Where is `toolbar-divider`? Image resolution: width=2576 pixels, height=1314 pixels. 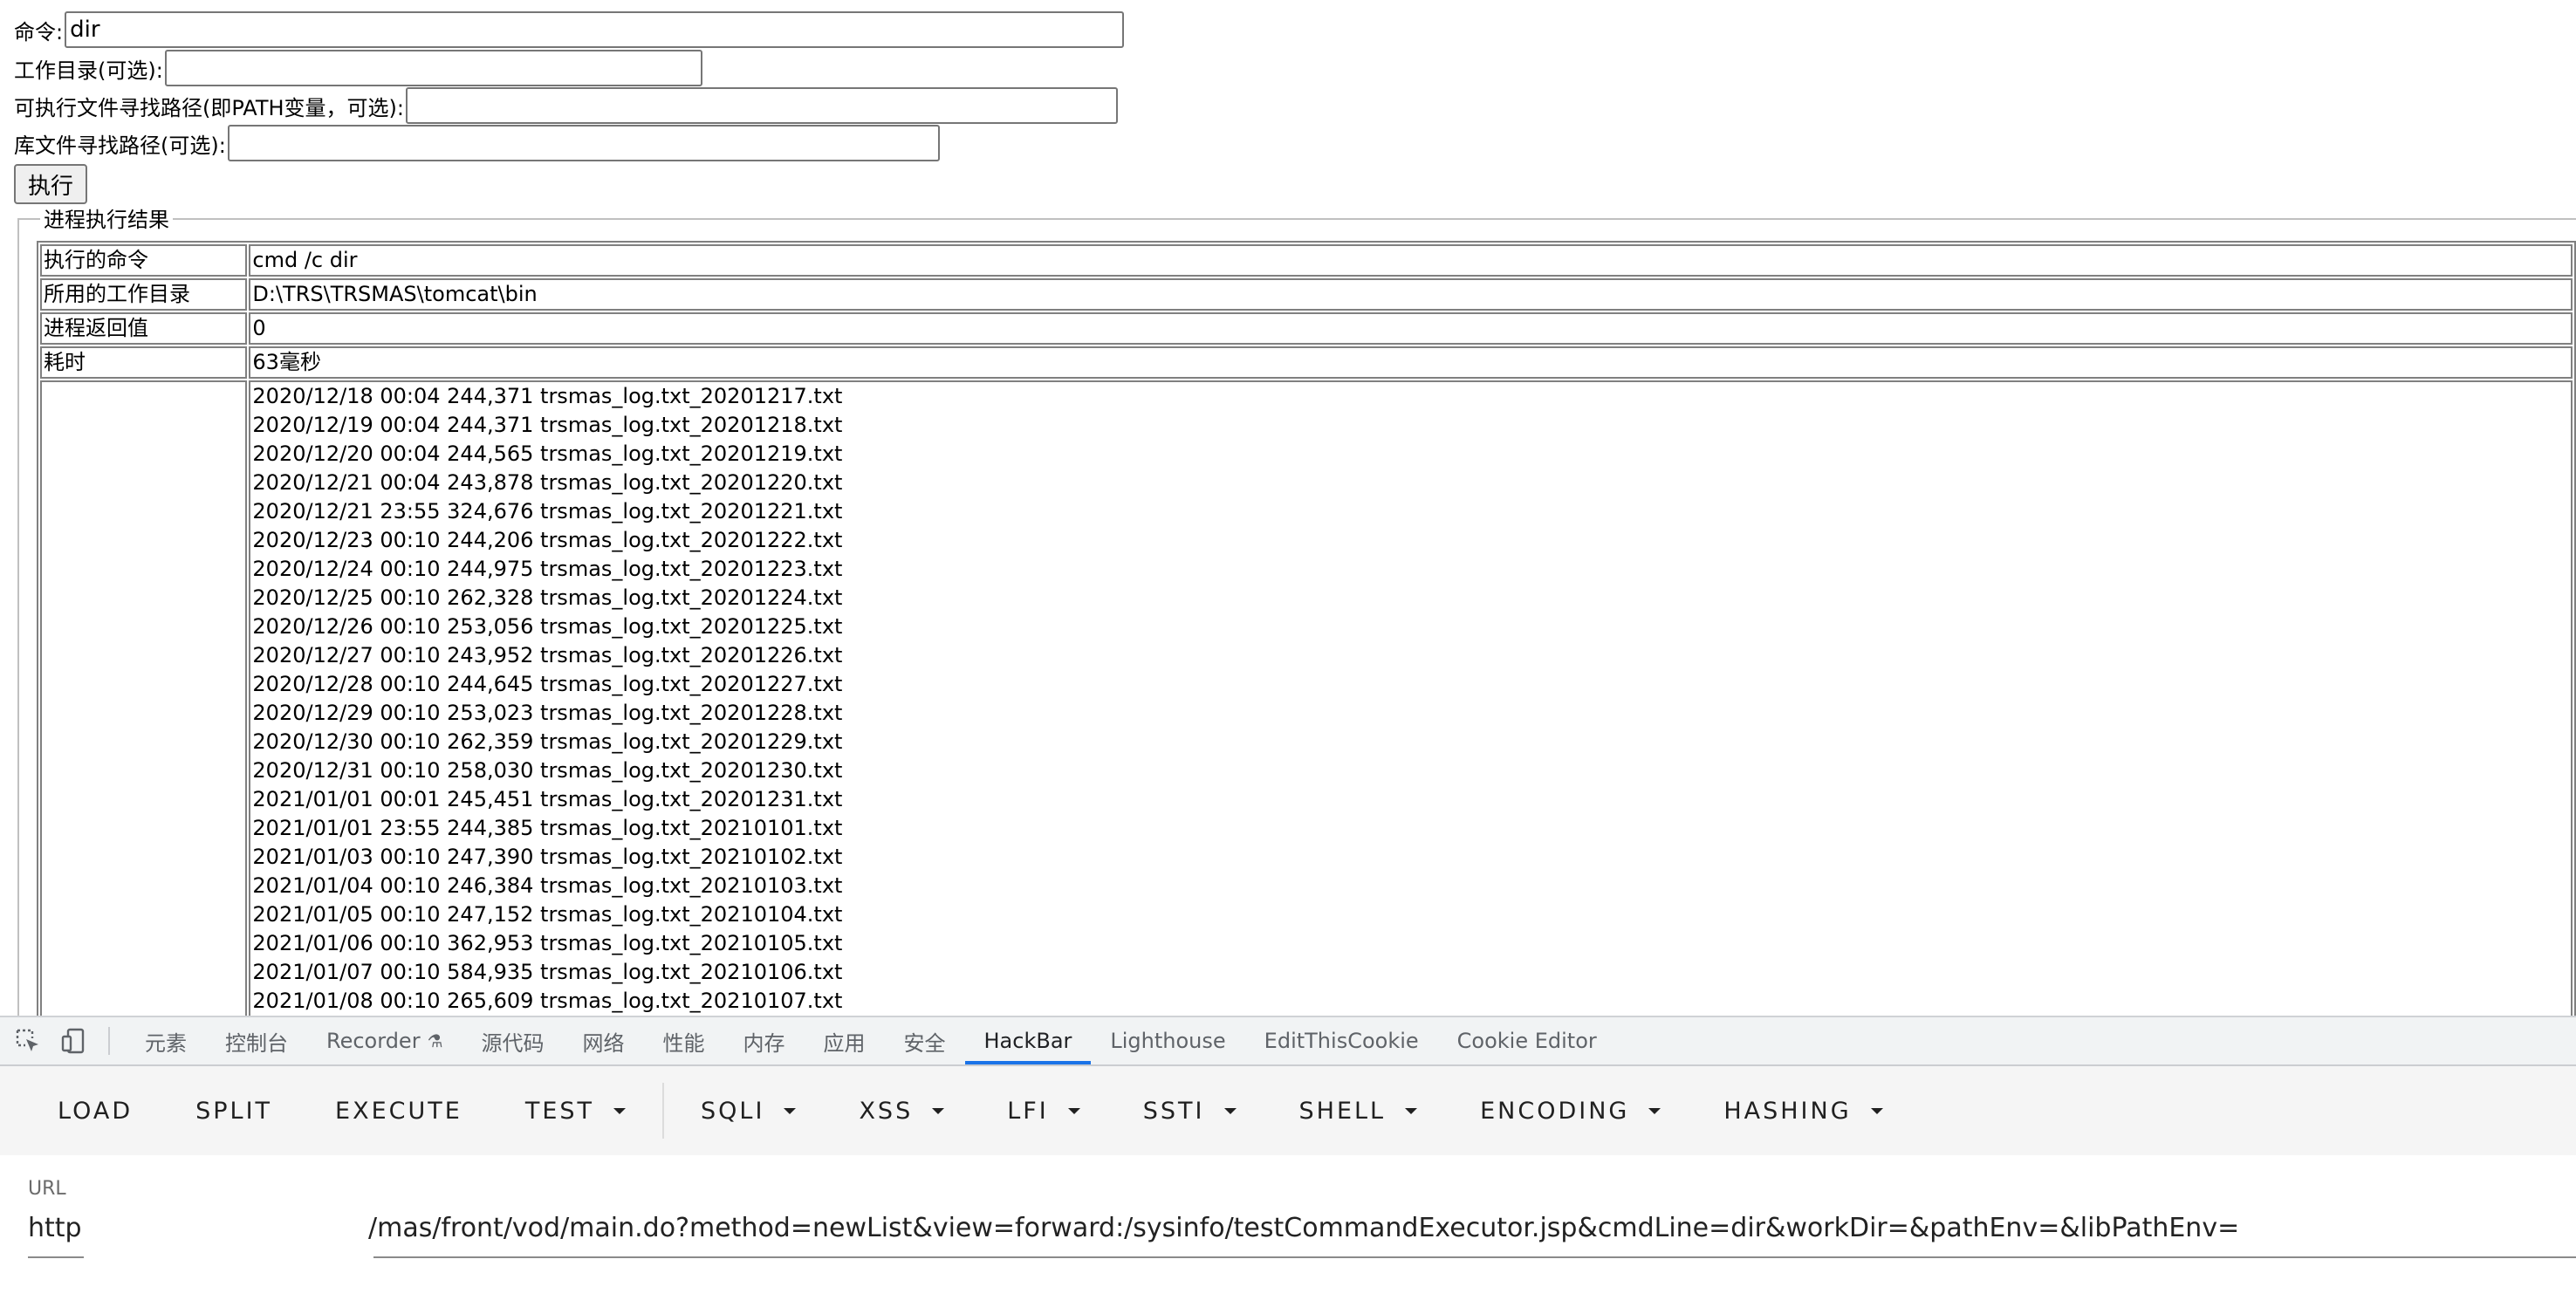
toolbar-divider is located at coordinates (663, 1111).